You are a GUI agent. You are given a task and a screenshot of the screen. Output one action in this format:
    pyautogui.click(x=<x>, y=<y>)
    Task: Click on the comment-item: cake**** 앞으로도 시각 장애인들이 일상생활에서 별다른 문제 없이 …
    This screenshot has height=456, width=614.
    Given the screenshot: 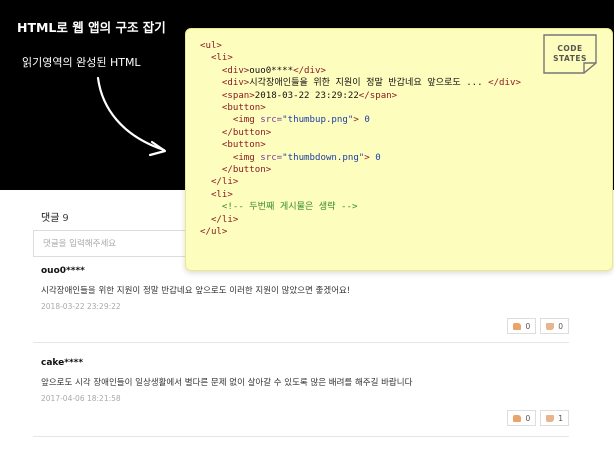 What is the action you would take?
    pyautogui.click(x=305, y=392)
    